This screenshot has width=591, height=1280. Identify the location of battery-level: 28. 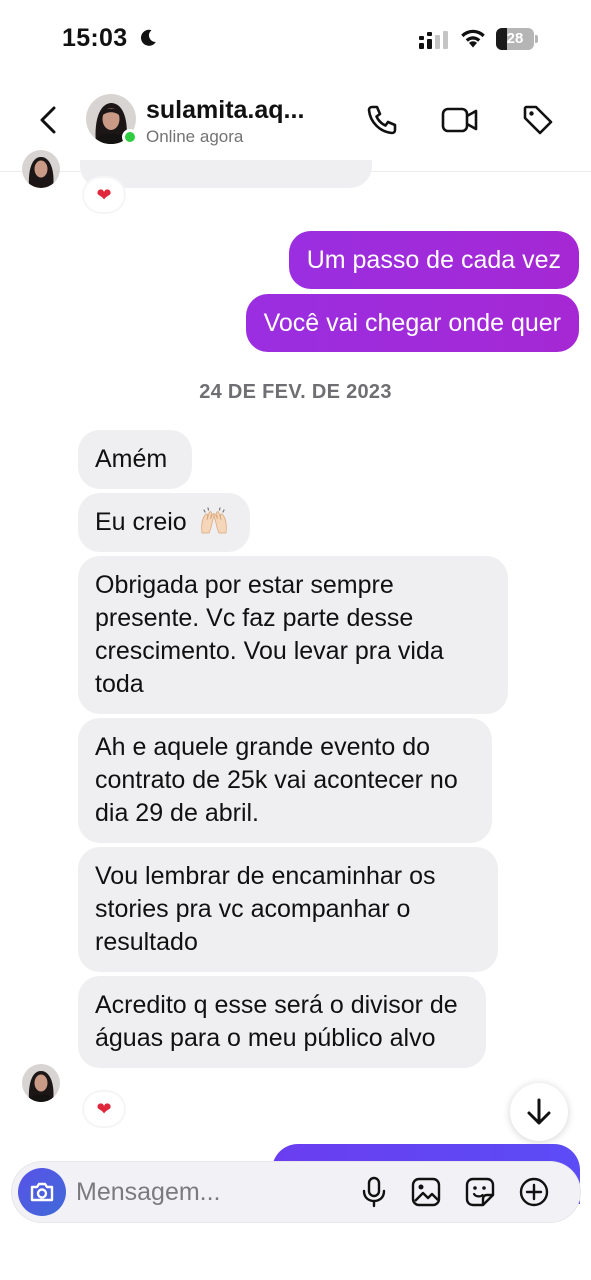
(515, 38).